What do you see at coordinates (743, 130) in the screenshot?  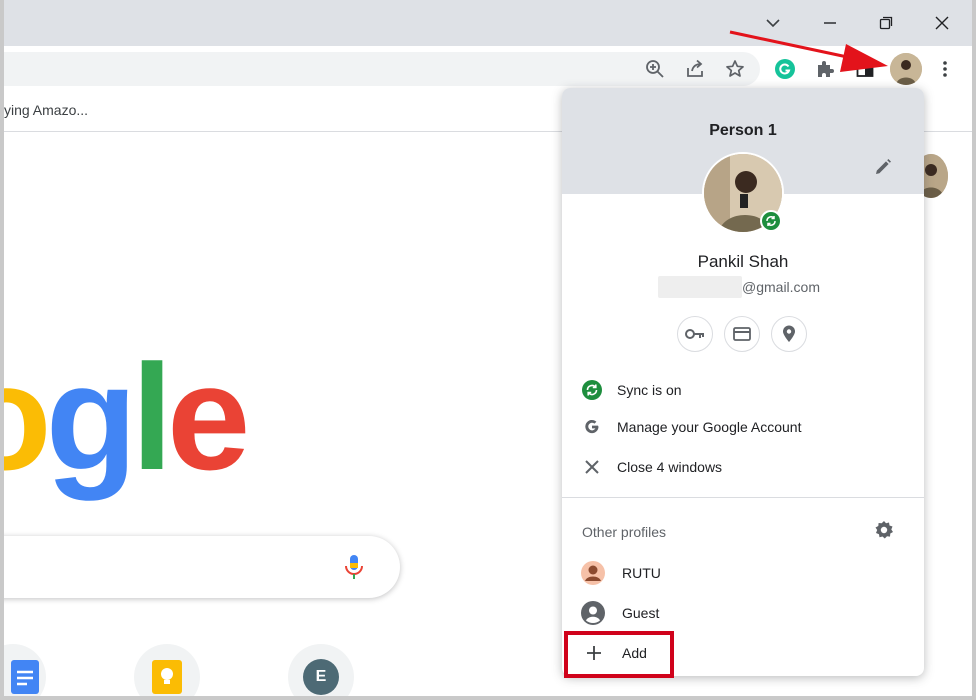 I see `profile-title: Person 1` at bounding box center [743, 130].